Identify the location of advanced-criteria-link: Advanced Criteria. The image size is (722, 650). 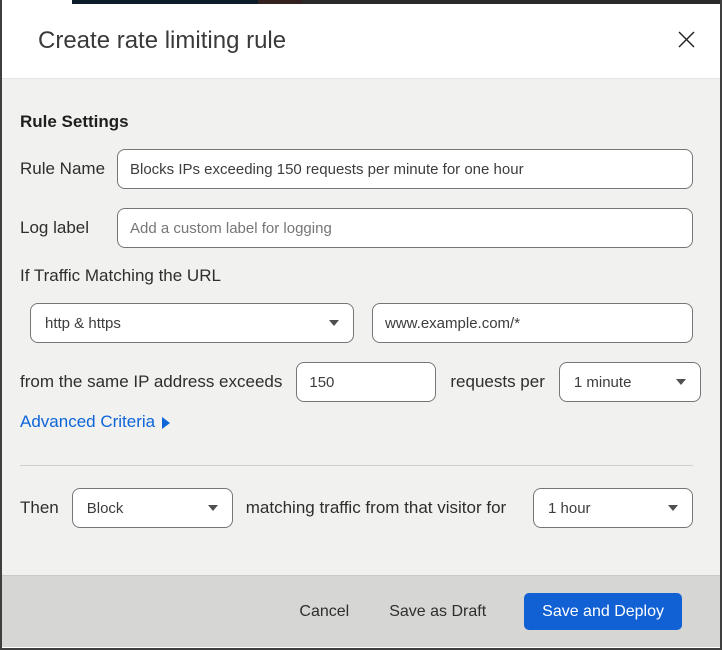
(95, 422).